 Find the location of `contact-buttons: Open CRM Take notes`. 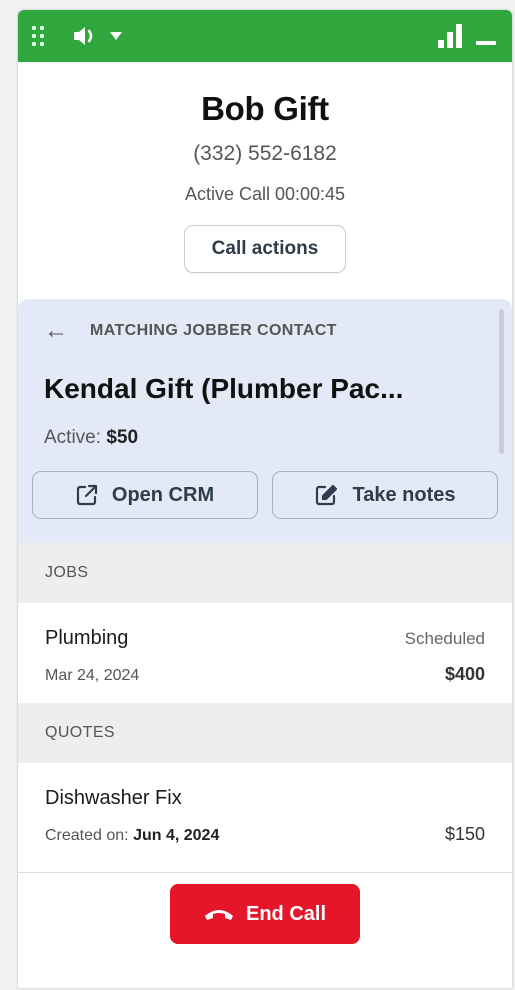

contact-buttons: Open CRM Take notes is located at coordinates (265, 495).